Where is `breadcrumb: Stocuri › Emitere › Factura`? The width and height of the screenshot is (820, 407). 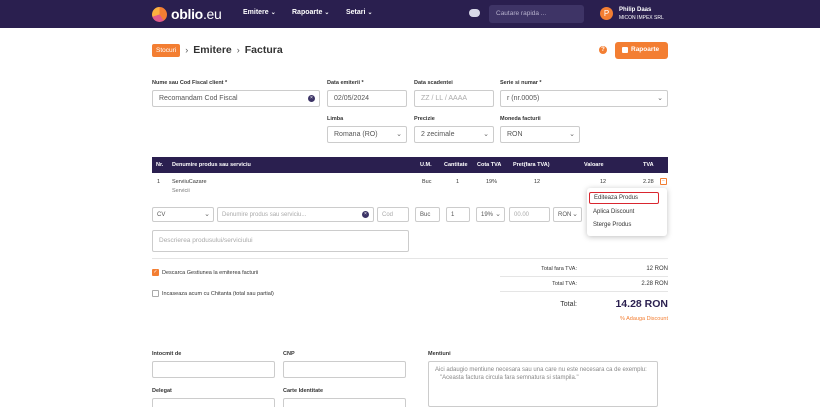 breadcrumb: Stocuri › Emitere › Factura is located at coordinates (217, 50).